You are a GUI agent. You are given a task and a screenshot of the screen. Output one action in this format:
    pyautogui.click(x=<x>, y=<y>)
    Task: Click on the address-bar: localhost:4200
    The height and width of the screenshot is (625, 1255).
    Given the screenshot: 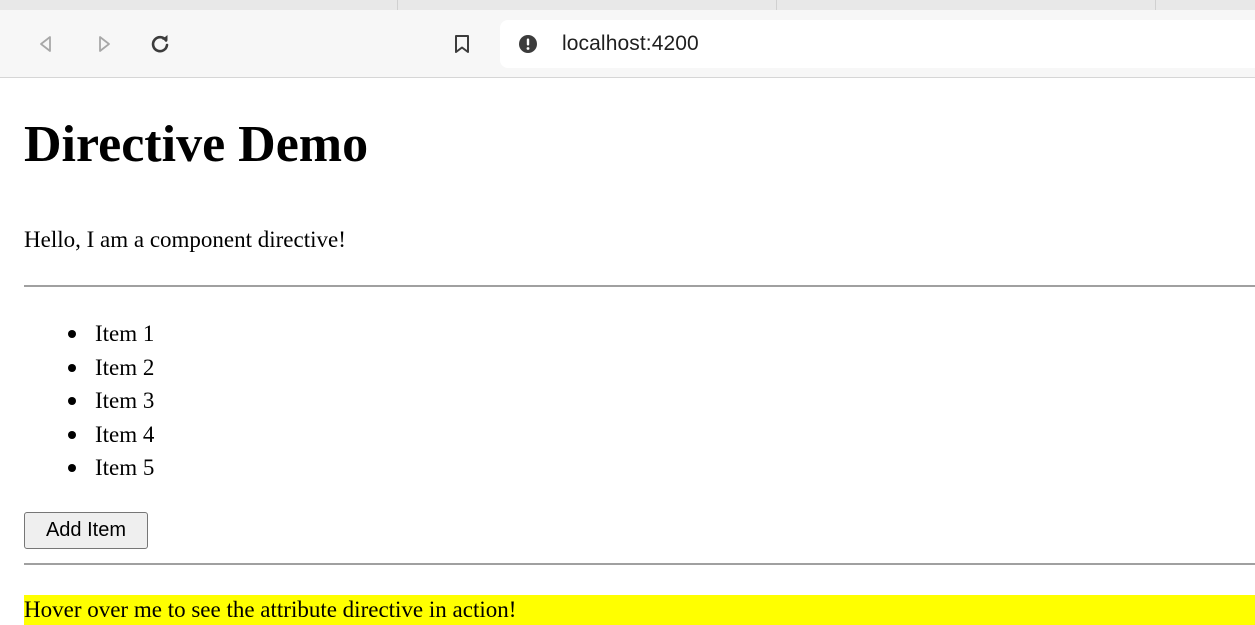 What is the action you would take?
    pyautogui.click(x=877, y=44)
    